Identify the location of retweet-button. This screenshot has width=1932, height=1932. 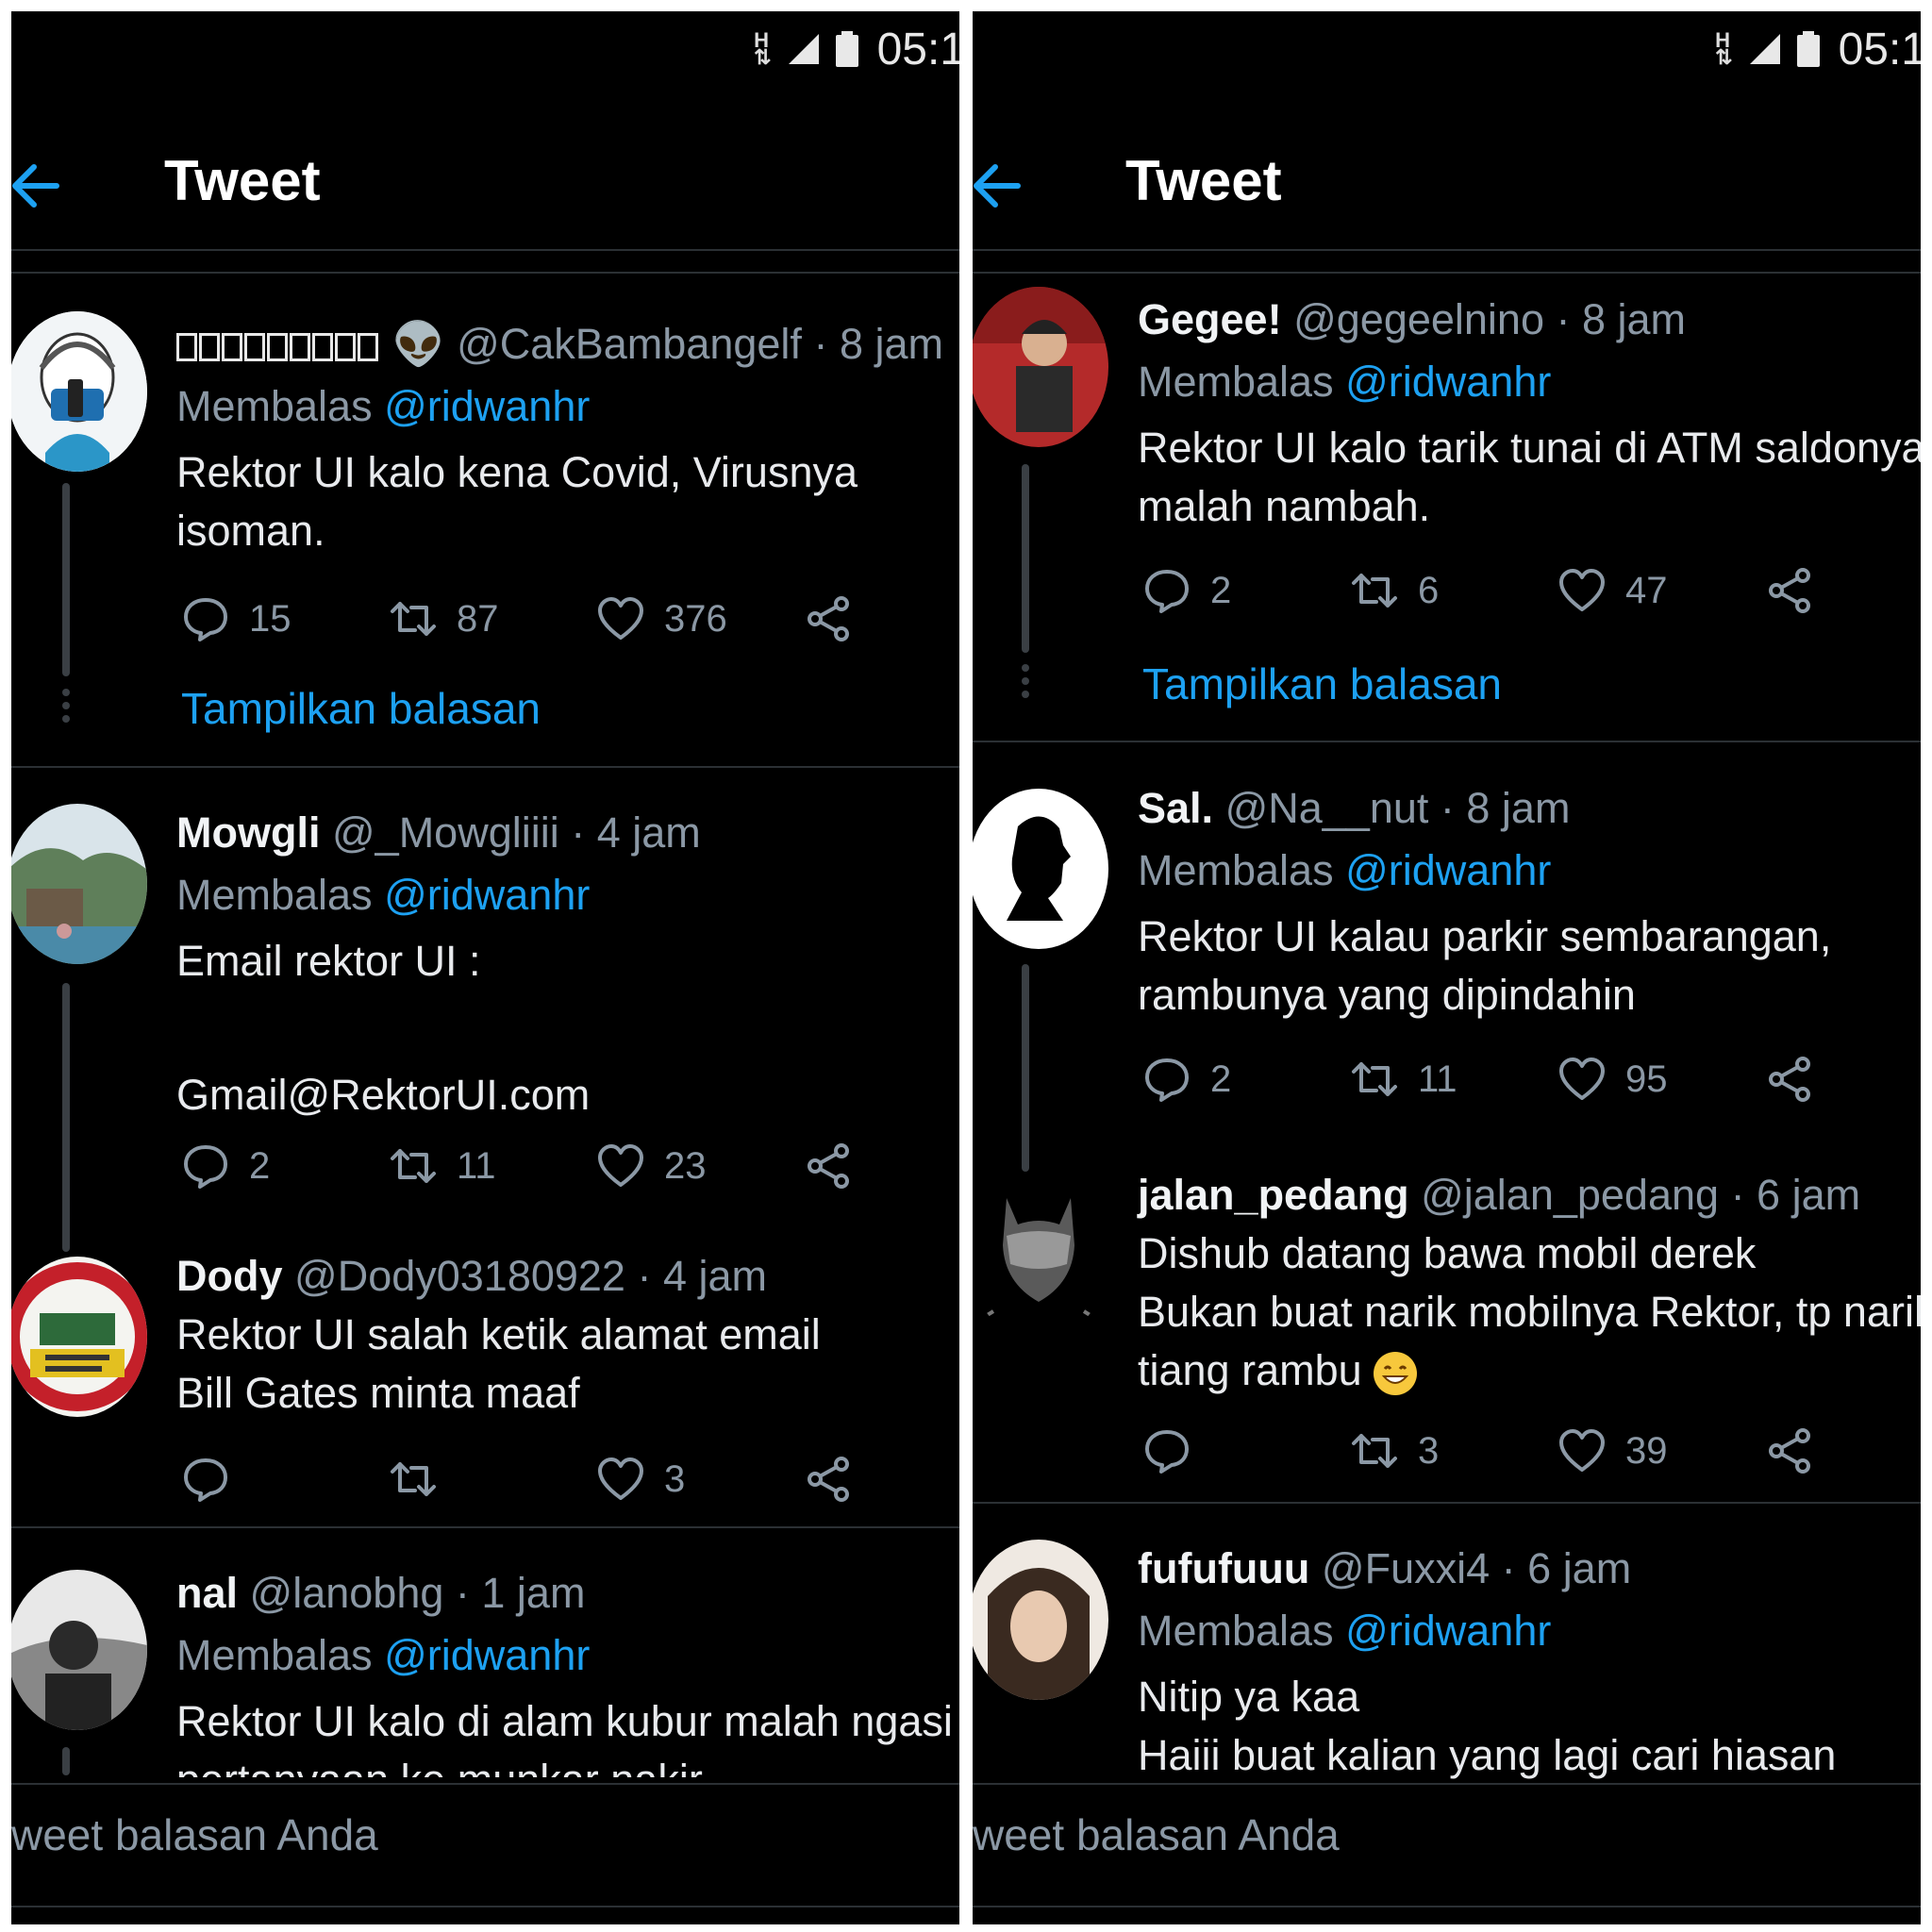
(423, 1479).